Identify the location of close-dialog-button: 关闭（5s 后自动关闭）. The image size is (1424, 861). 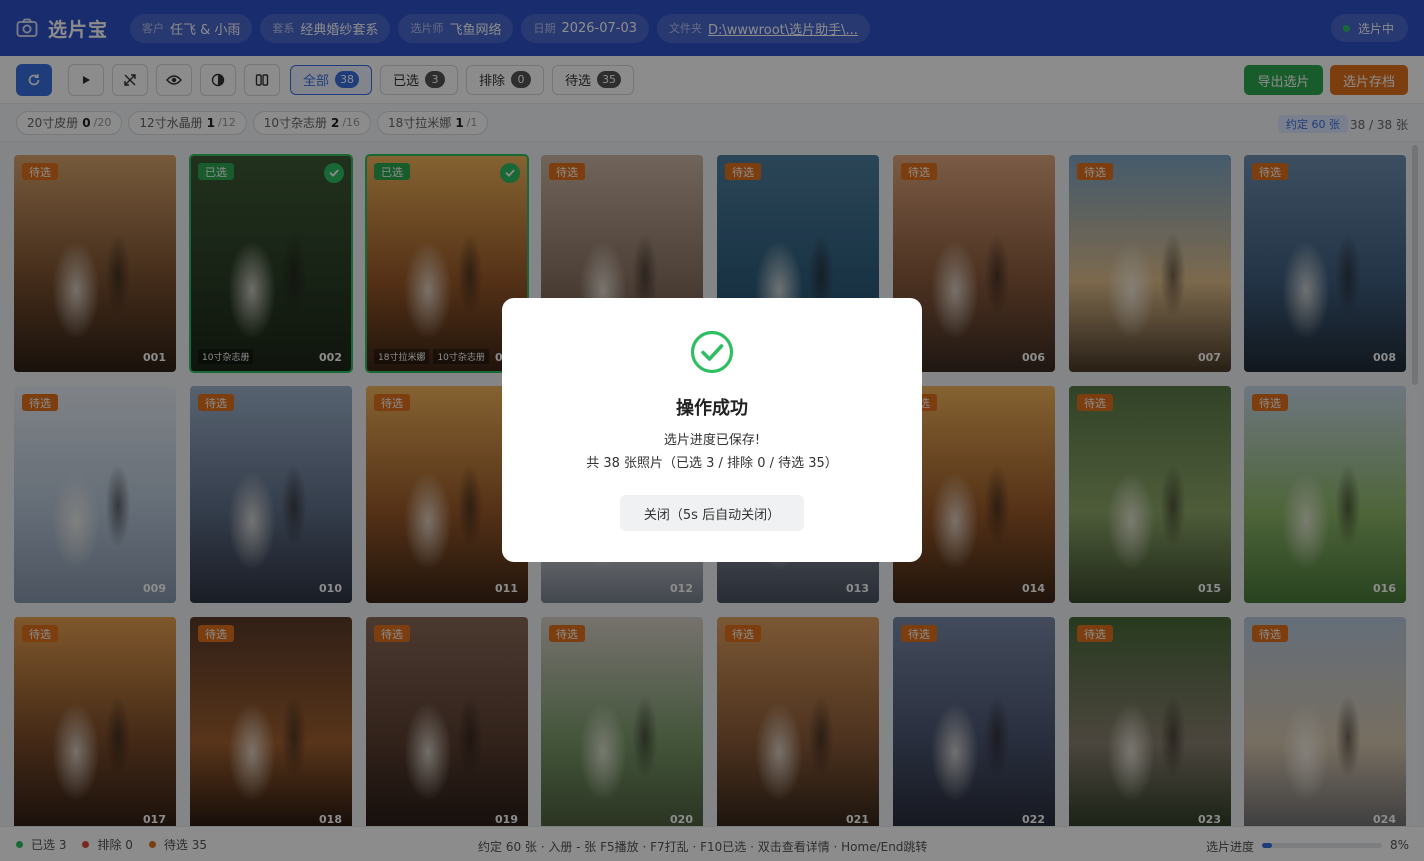
(712, 513).